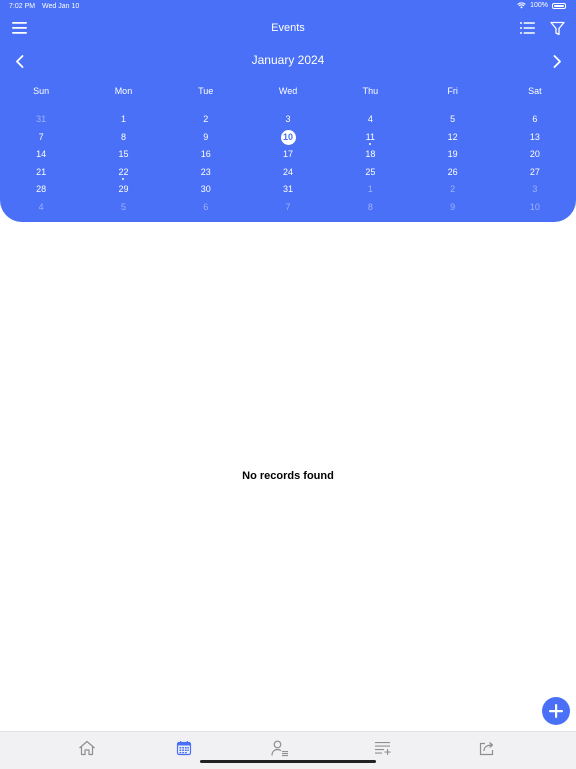 This screenshot has width=576, height=769. I want to click on weekday-label: Mon, so click(123, 91).